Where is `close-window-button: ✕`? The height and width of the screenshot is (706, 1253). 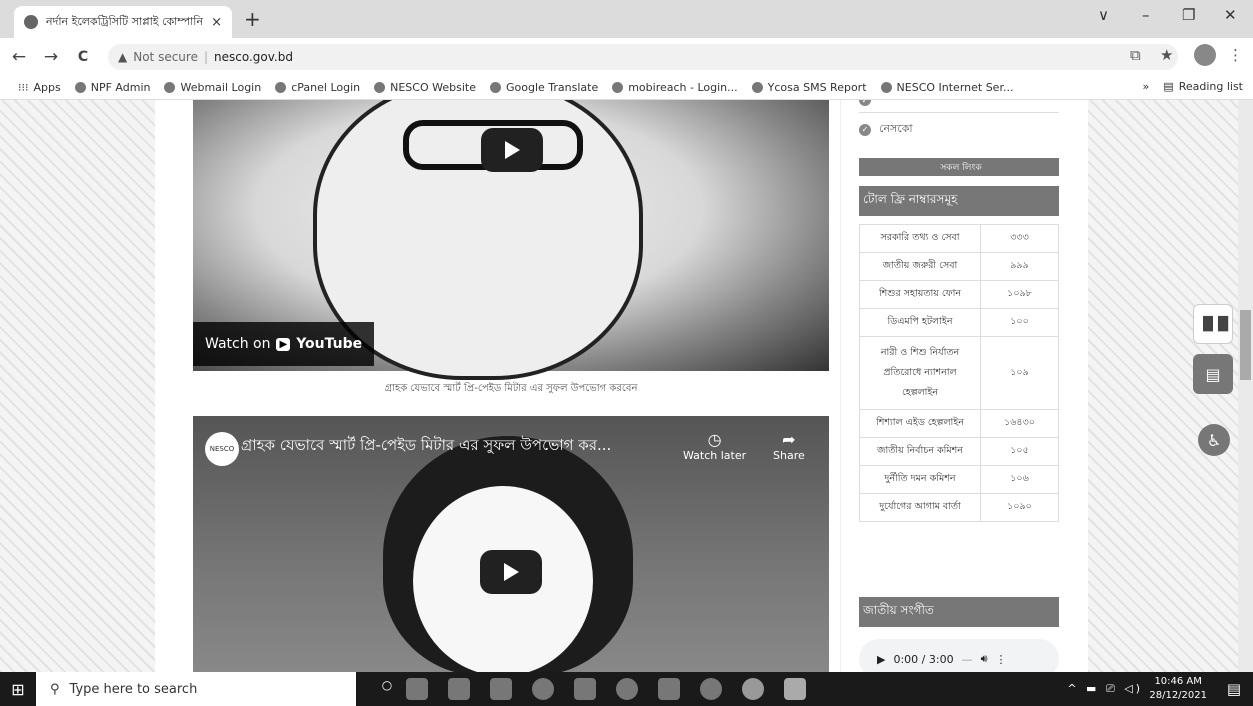 close-window-button: ✕ is located at coordinates (1230, 15).